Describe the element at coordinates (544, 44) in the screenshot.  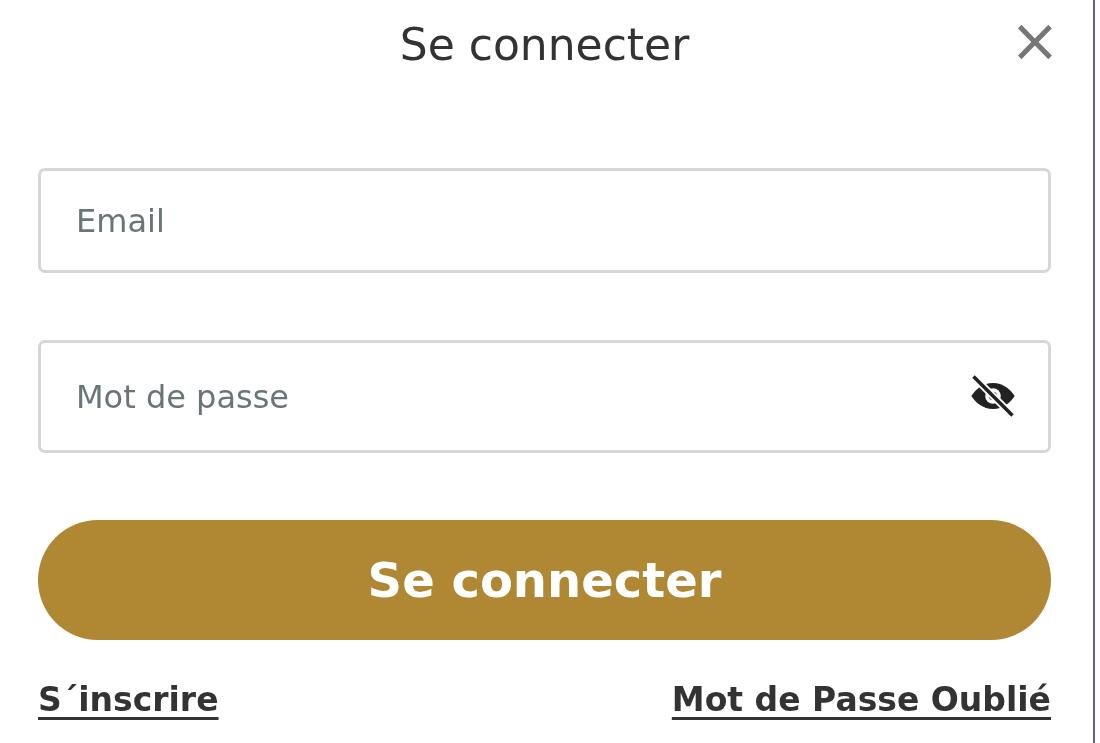
I see `dialog-title: Se connecter` at that location.